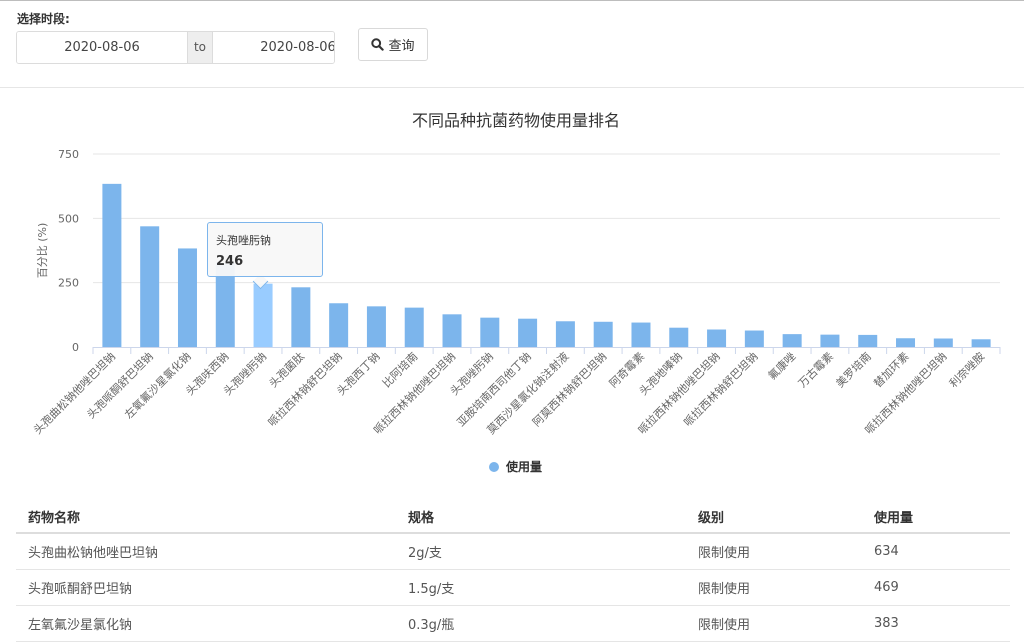  Describe the element at coordinates (541, 587) in the screenshot. I see `cell-spec: 1.5g/支` at that location.